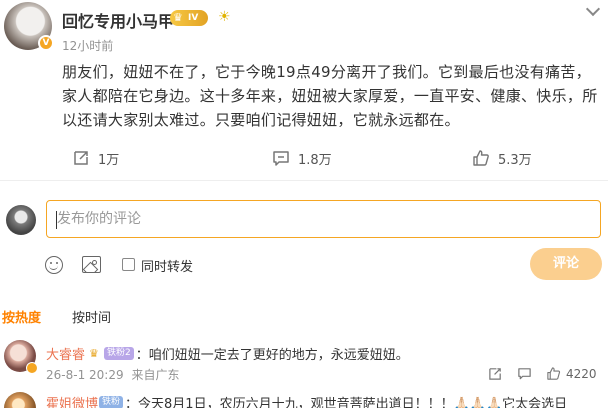 This screenshot has width=608, height=408. Describe the element at coordinates (85, 375) in the screenshot. I see `comment-date: 26-8-1 20:29` at that location.